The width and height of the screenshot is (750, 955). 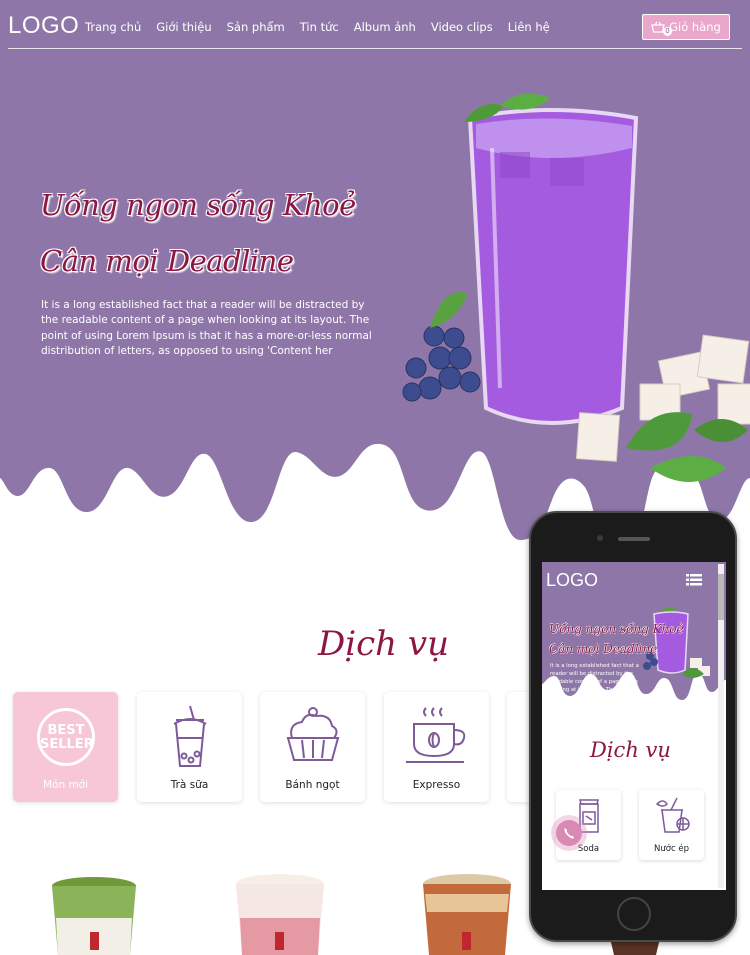 I want to click on strawberry-milk-image, so click(x=280, y=914).